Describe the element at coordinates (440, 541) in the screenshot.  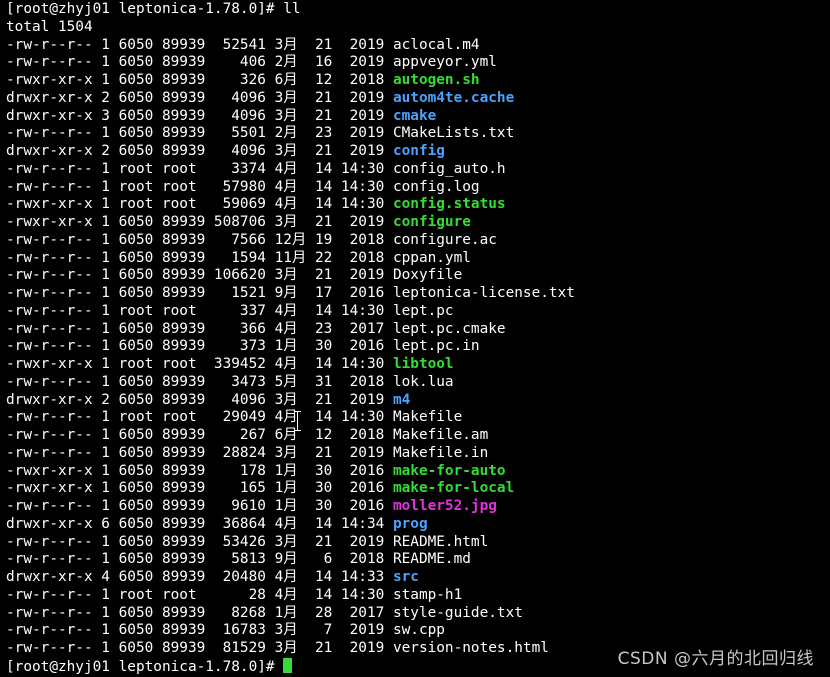
I see `file-name: README.html` at that location.